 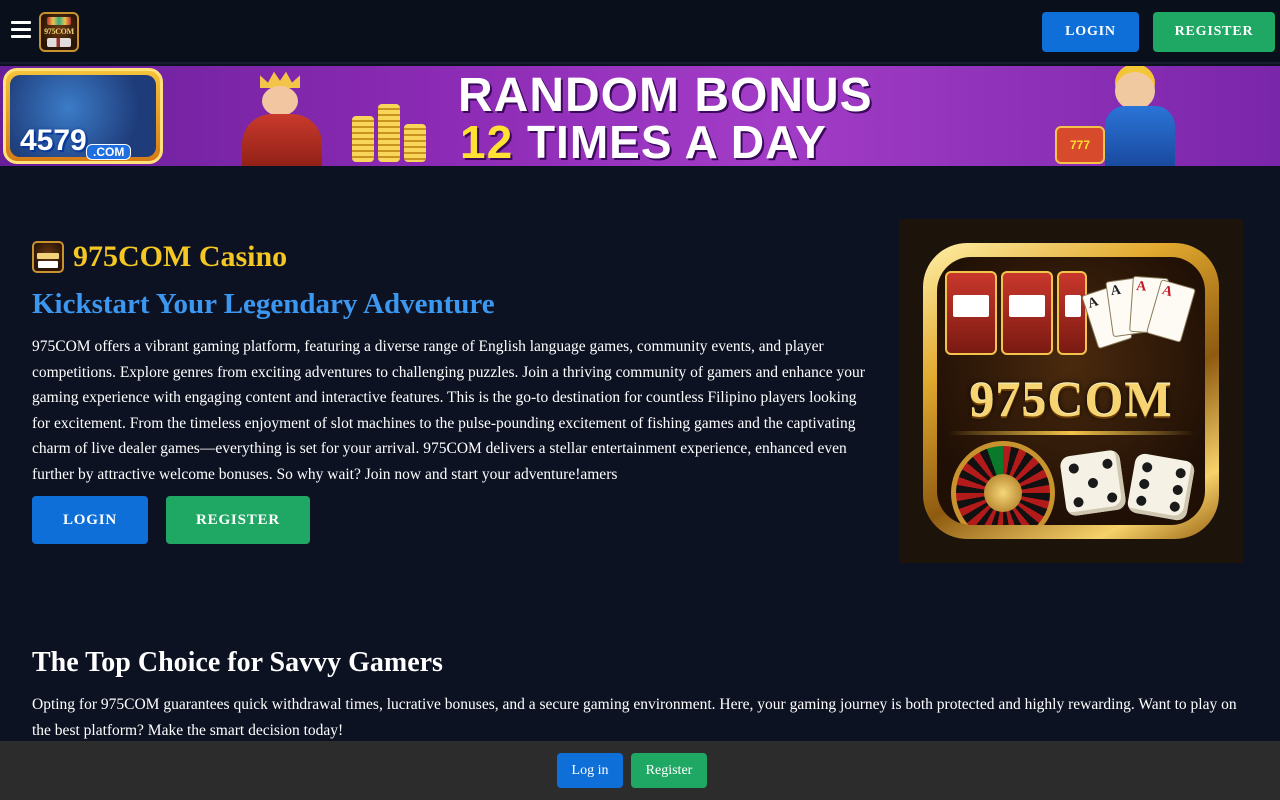 What do you see at coordinates (1090, 32) in the screenshot?
I see `header-login-button: LOGIN` at bounding box center [1090, 32].